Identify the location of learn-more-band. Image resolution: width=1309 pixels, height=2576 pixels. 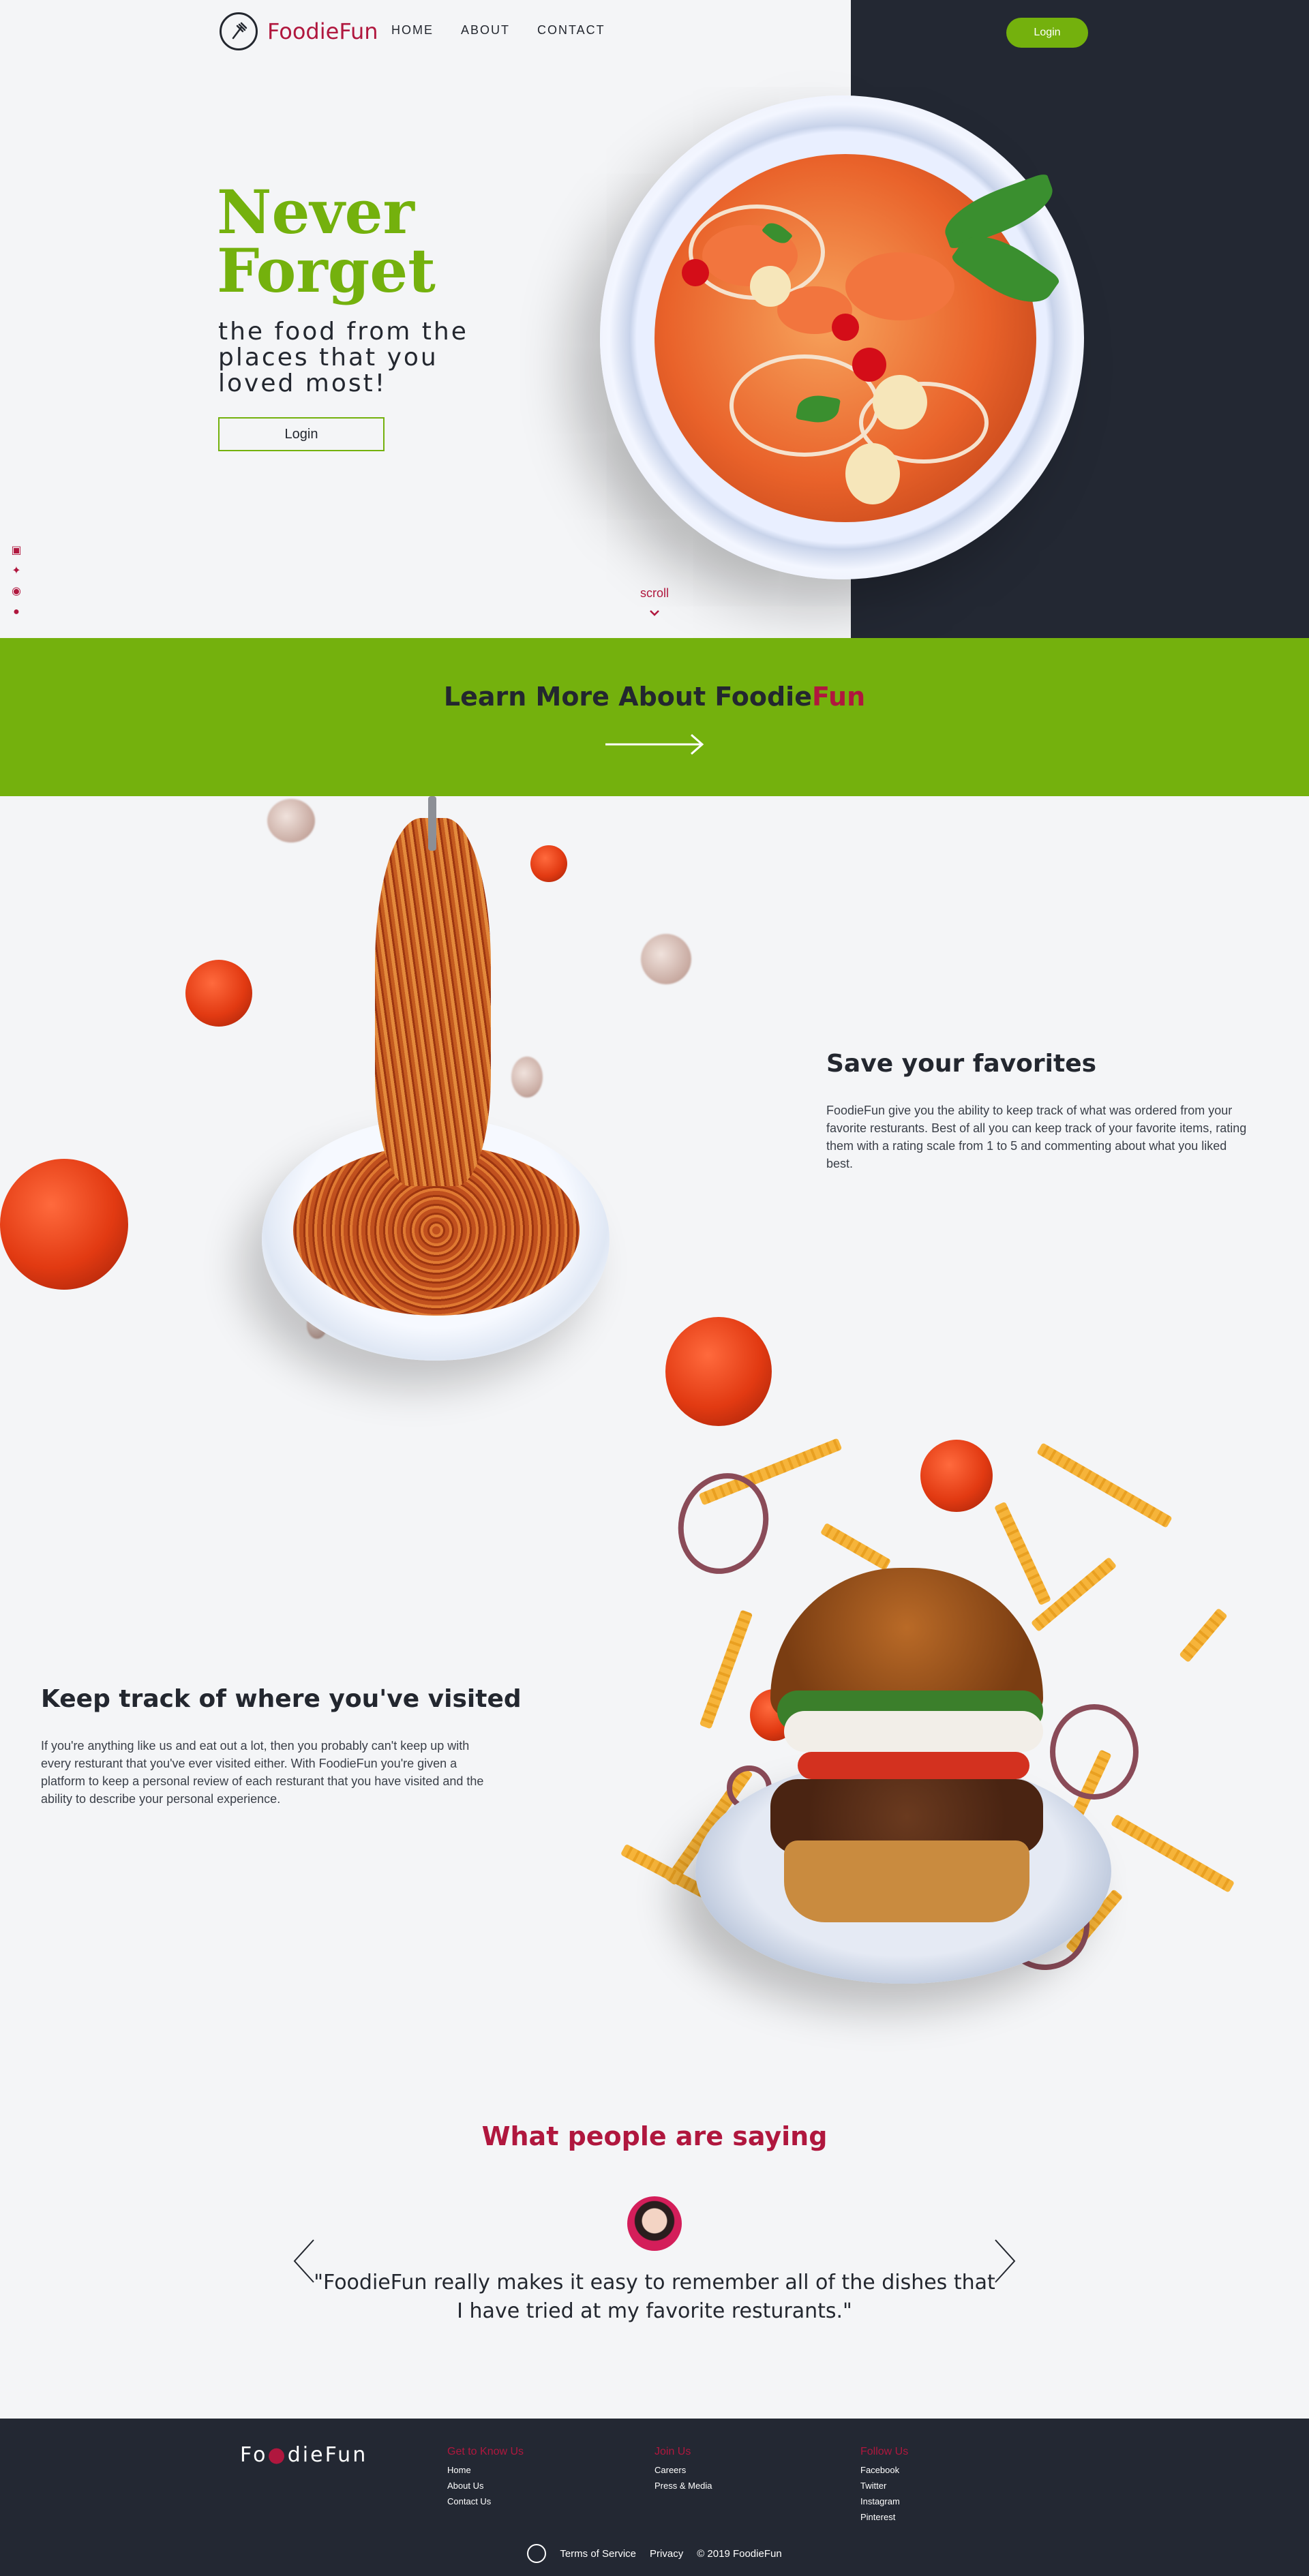
(654, 717).